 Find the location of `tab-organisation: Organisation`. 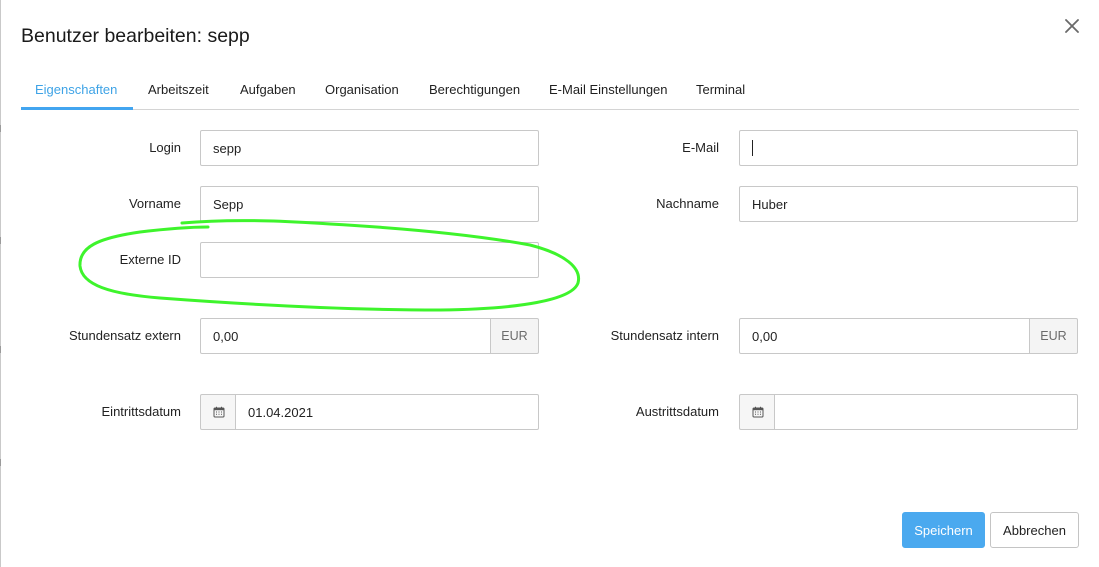

tab-organisation: Organisation is located at coordinates (362, 89).